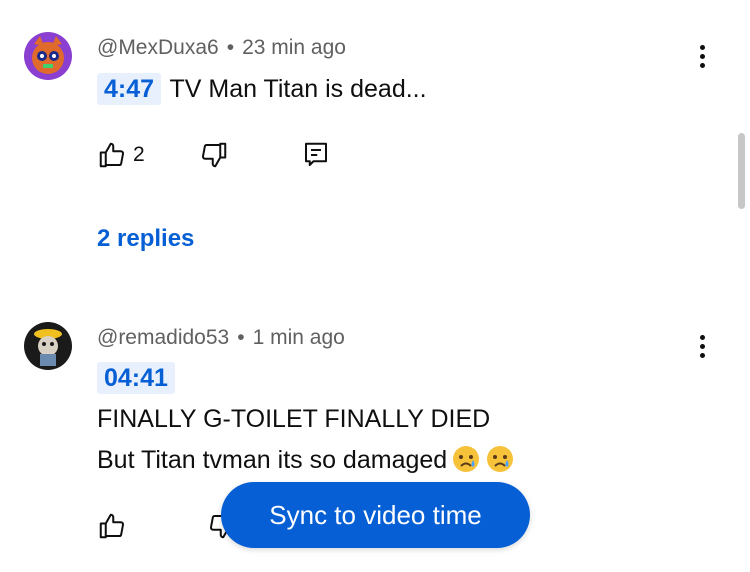 The height and width of the screenshot is (572, 750). Describe the element at coordinates (375, 515) in the screenshot. I see `sync-to-video-time-button: Sync to video time` at that location.